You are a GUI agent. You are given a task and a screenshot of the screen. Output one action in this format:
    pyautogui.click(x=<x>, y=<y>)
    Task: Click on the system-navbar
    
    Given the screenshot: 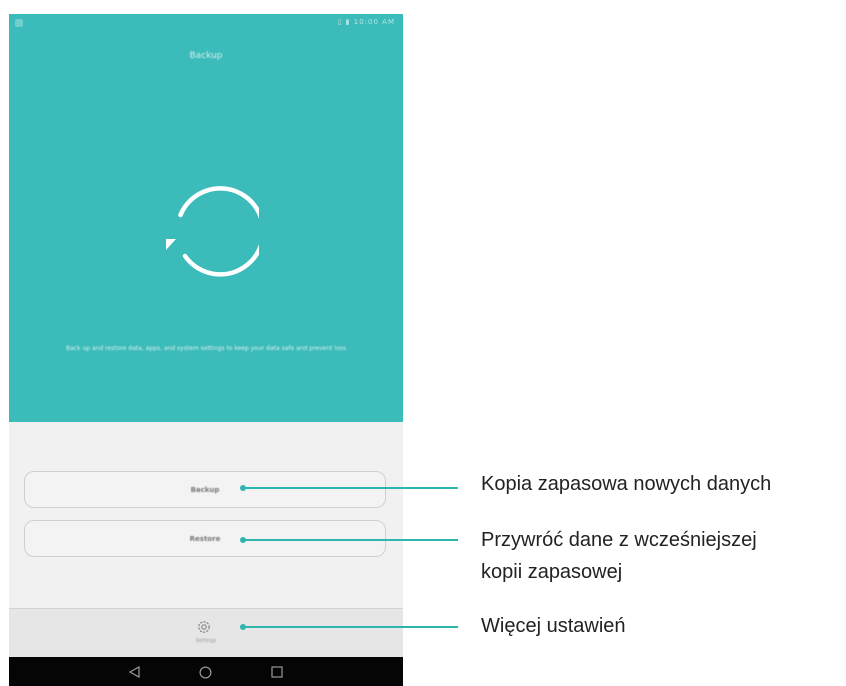 What is the action you would take?
    pyautogui.click(x=206, y=671)
    